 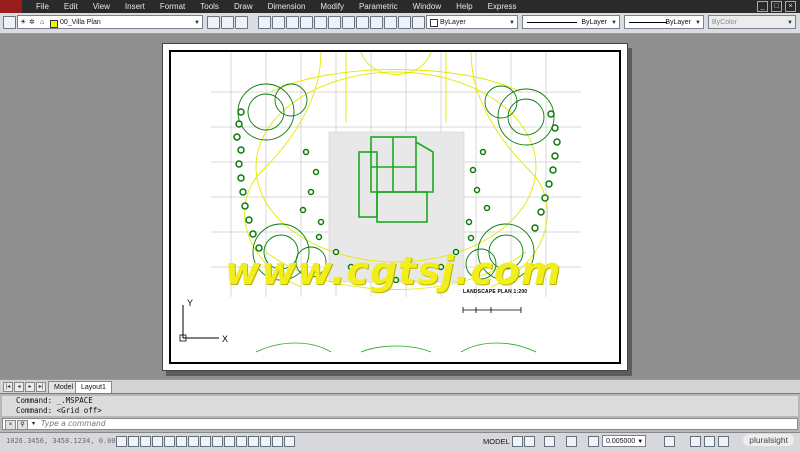 What do you see at coordinates (190, 303) in the screenshot?
I see `ucs-y-label: Y` at bounding box center [190, 303].